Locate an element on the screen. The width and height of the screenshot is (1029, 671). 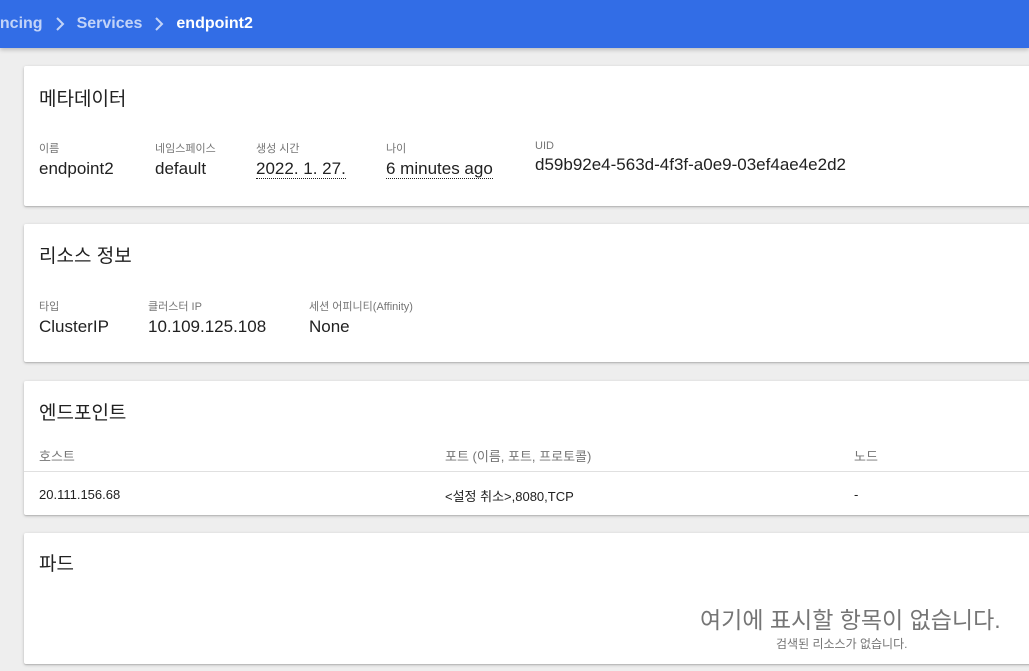
breadcrumb-item-load-balancing: ancing is located at coordinates (21, 24).